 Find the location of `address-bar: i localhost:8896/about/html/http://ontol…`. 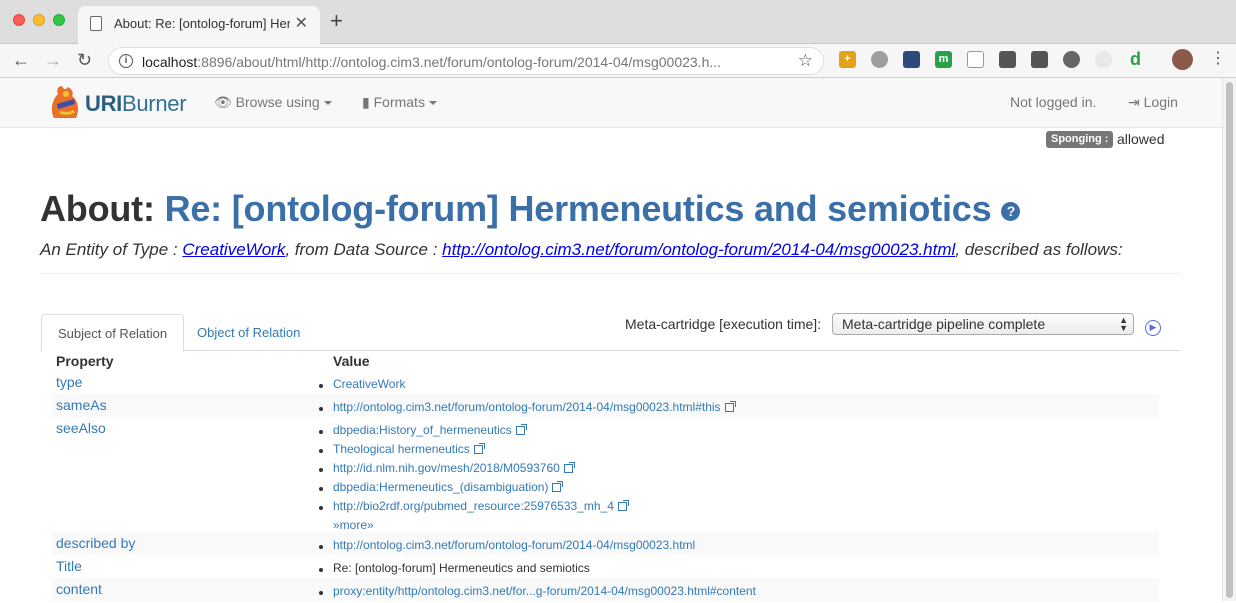

address-bar: i localhost:8896/about/html/http://ontol… is located at coordinates (466, 61).